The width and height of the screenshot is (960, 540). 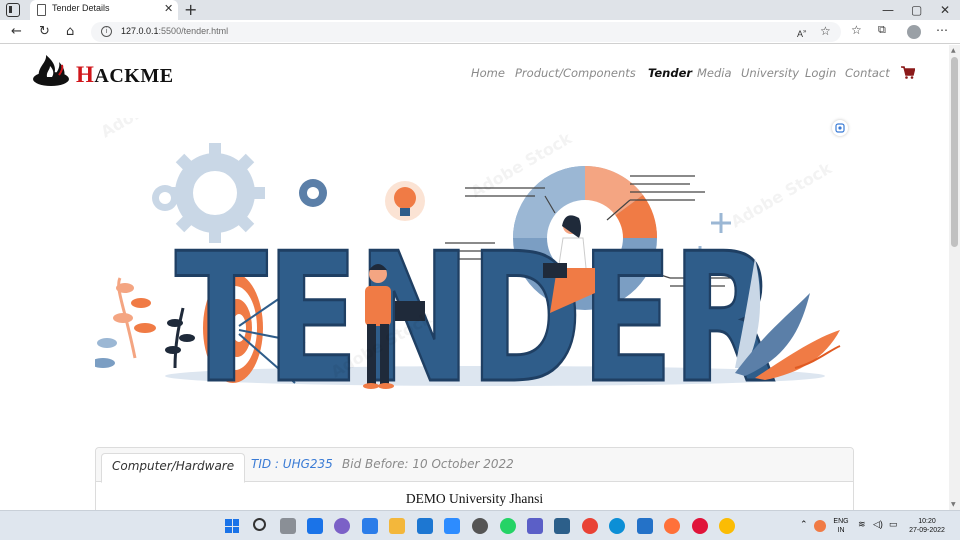 What do you see at coordinates (152, 129) in the screenshot?
I see `watermark-1: Adobe Stock` at bounding box center [152, 129].